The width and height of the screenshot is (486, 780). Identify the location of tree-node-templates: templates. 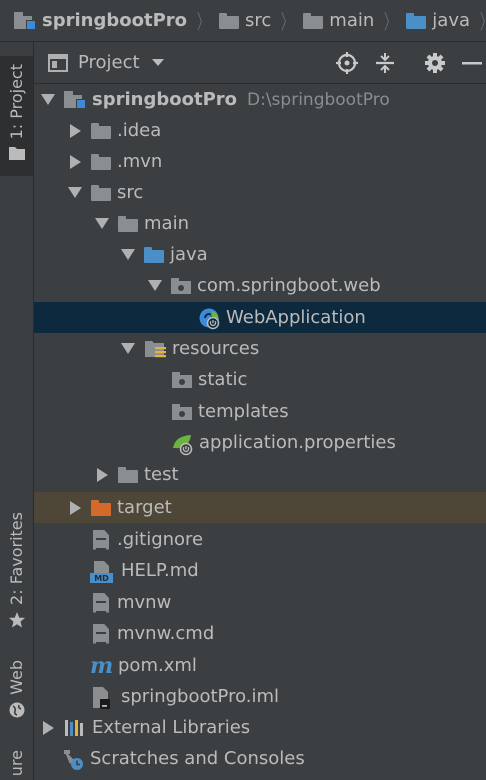
(260, 411).